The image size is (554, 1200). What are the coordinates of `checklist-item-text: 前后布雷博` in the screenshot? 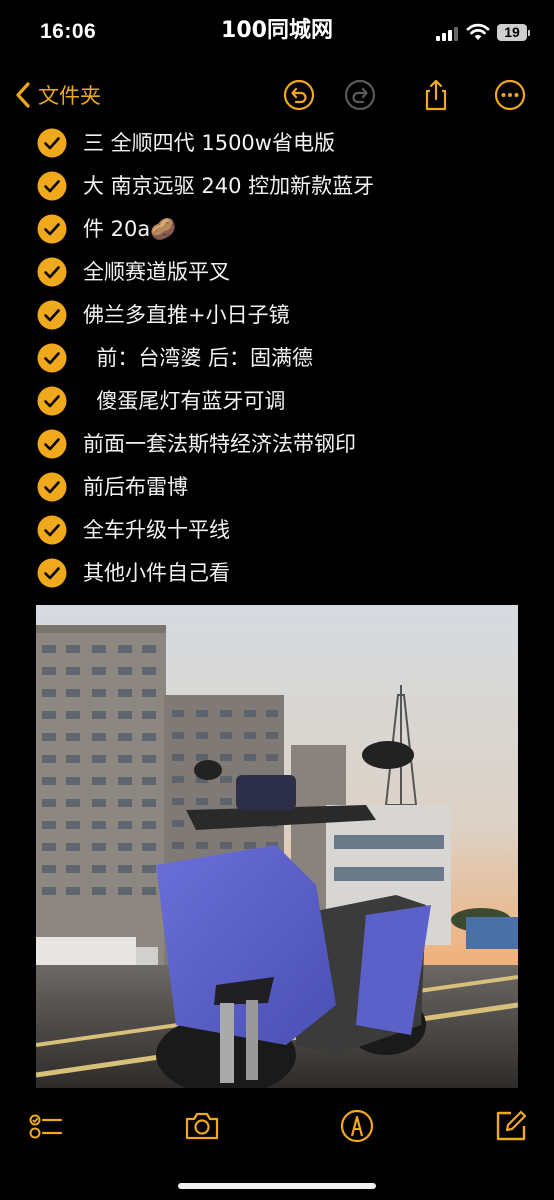 It's located at (135, 487).